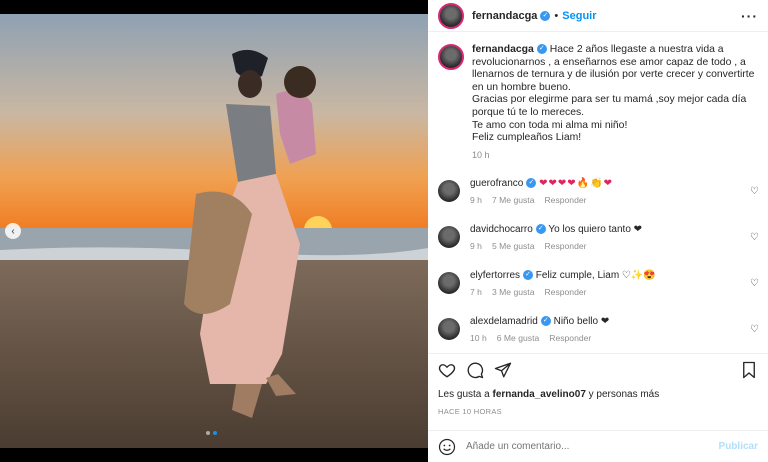  What do you see at coordinates (495, 275) in the screenshot?
I see `comment-username: elyfertorres` at bounding box center [495, 275].